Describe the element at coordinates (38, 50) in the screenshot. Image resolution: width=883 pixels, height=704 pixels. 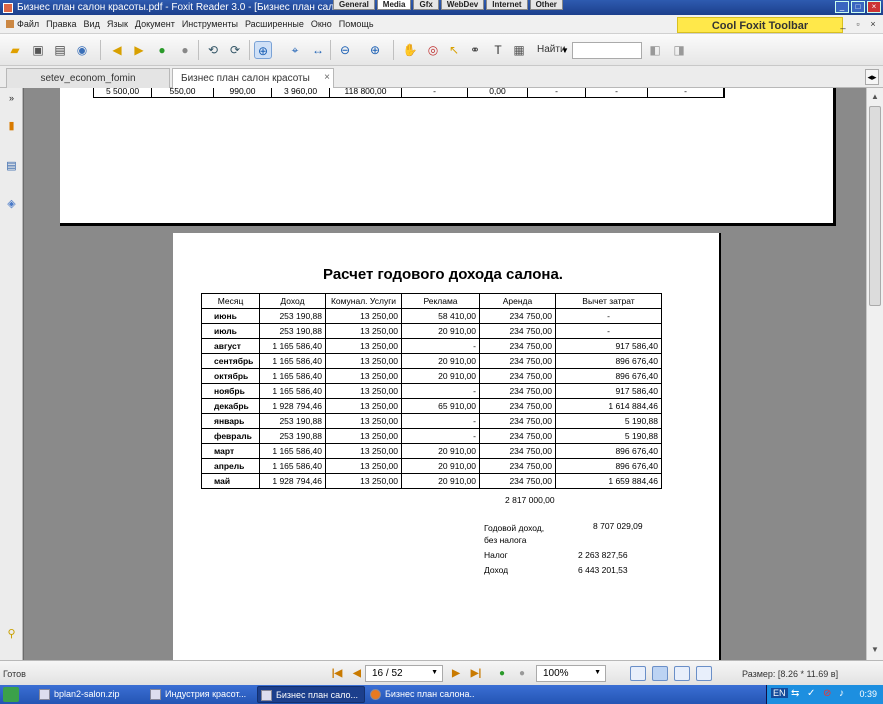
I see `save-icon: ▣` at that location.